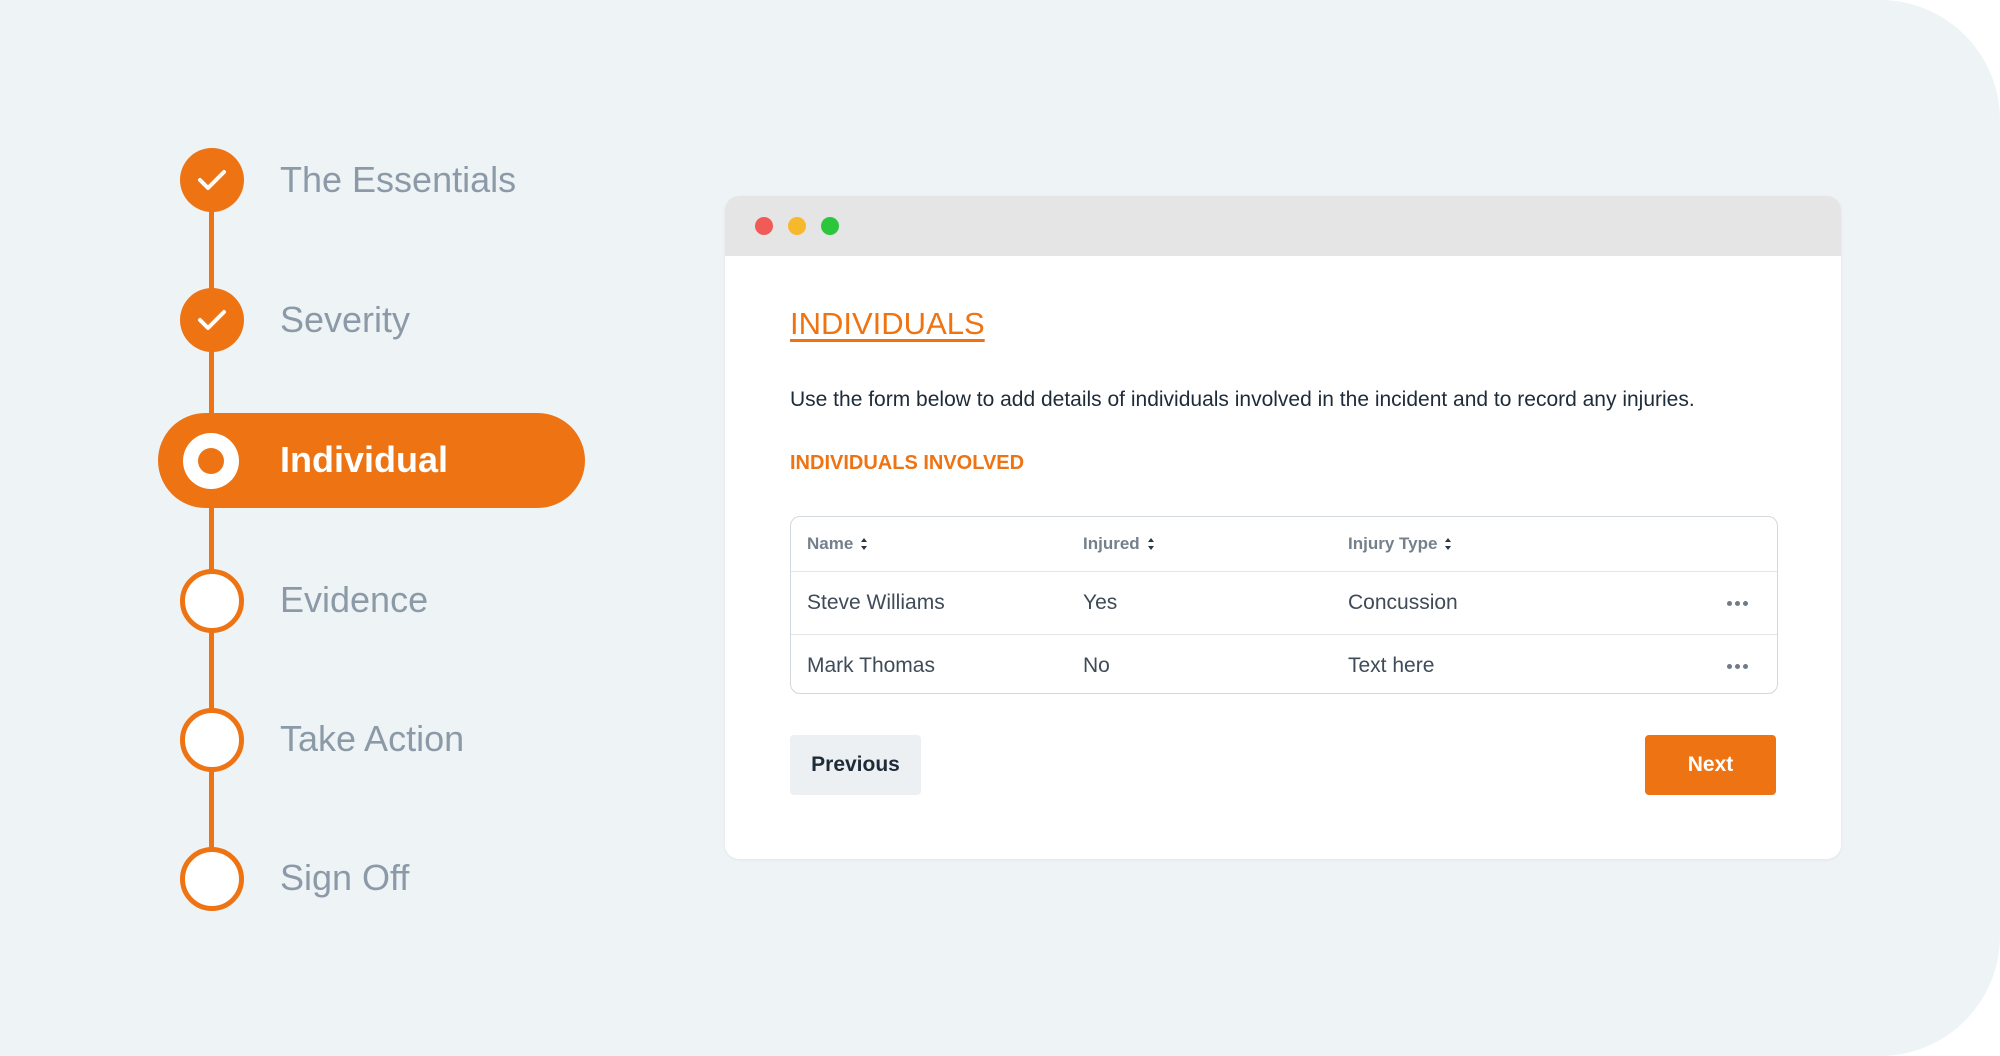  Describe the element at coordinates (764, 226) in the screenshot. I see `close-window-icon` at that location.